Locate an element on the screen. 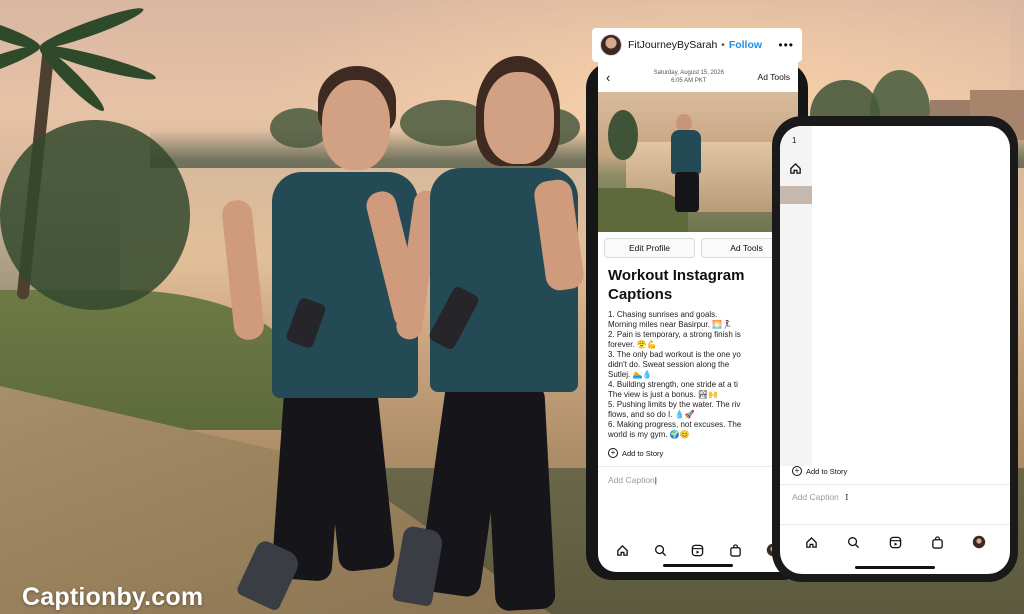 The image size is (1024, 614). post-time: 6:05 AM PKT is located at coordinates (689, 81).